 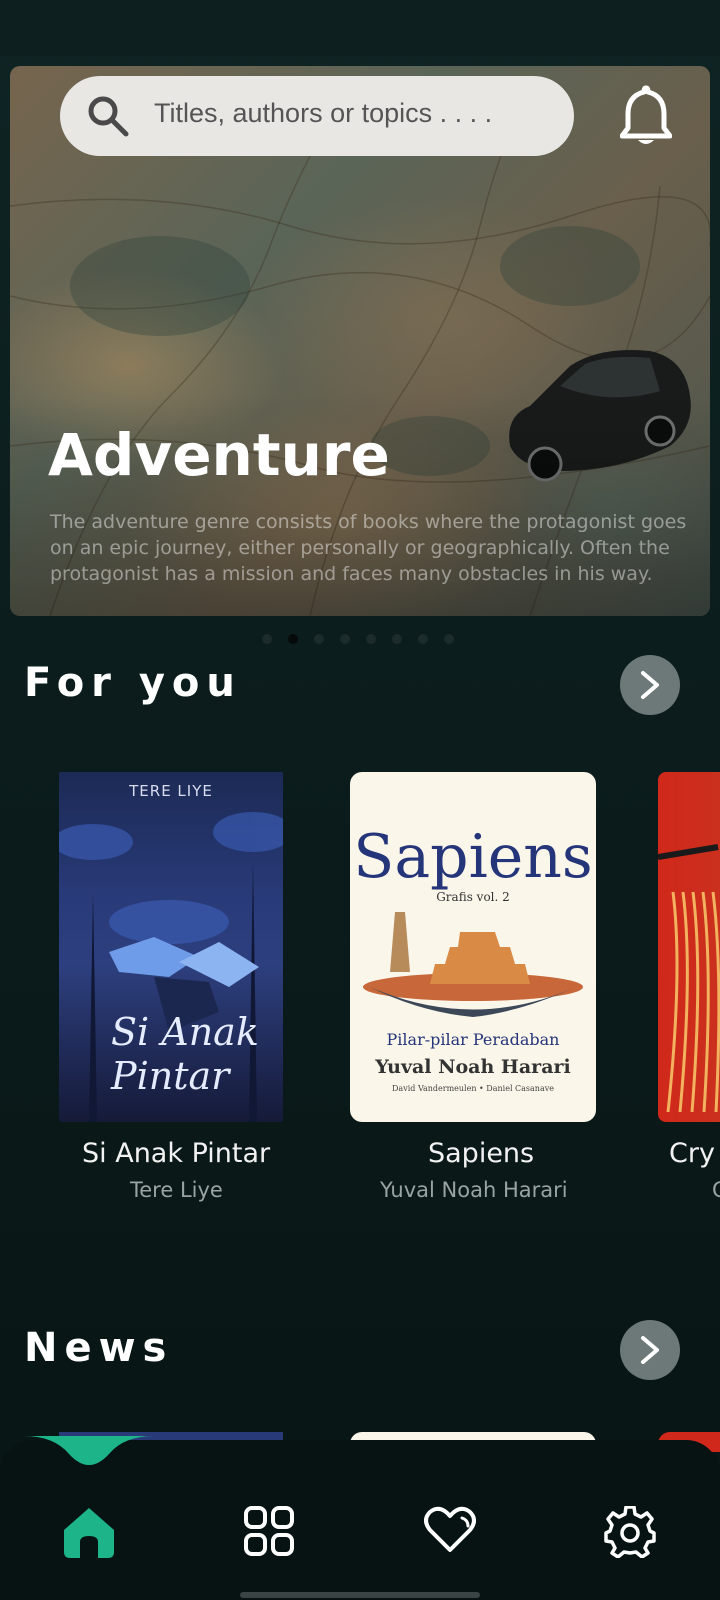 What do you see at coordinates (473, 1088) in the screenshot?
I see `cover-credits: David Vandermeulen • Daniel Casanave` at bounding box center [473, 1088].